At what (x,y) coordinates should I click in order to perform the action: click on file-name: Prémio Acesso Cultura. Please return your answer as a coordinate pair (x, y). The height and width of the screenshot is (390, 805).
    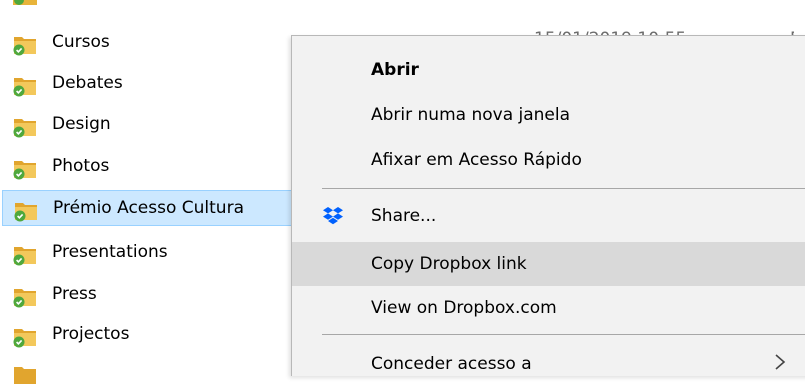
    Looking at the image, I should click on (148, 208).